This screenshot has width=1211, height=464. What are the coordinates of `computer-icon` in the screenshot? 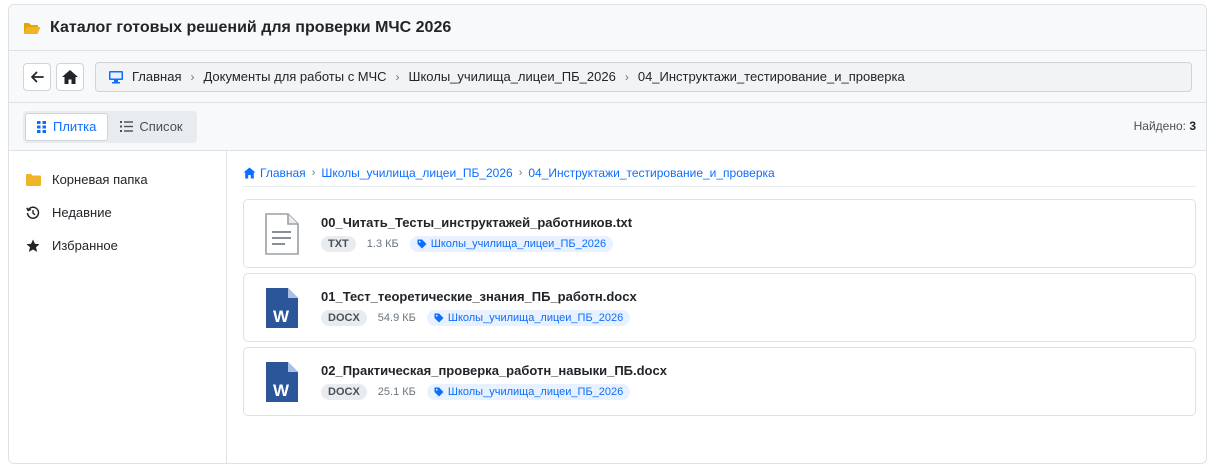 It's located at (116, 77).